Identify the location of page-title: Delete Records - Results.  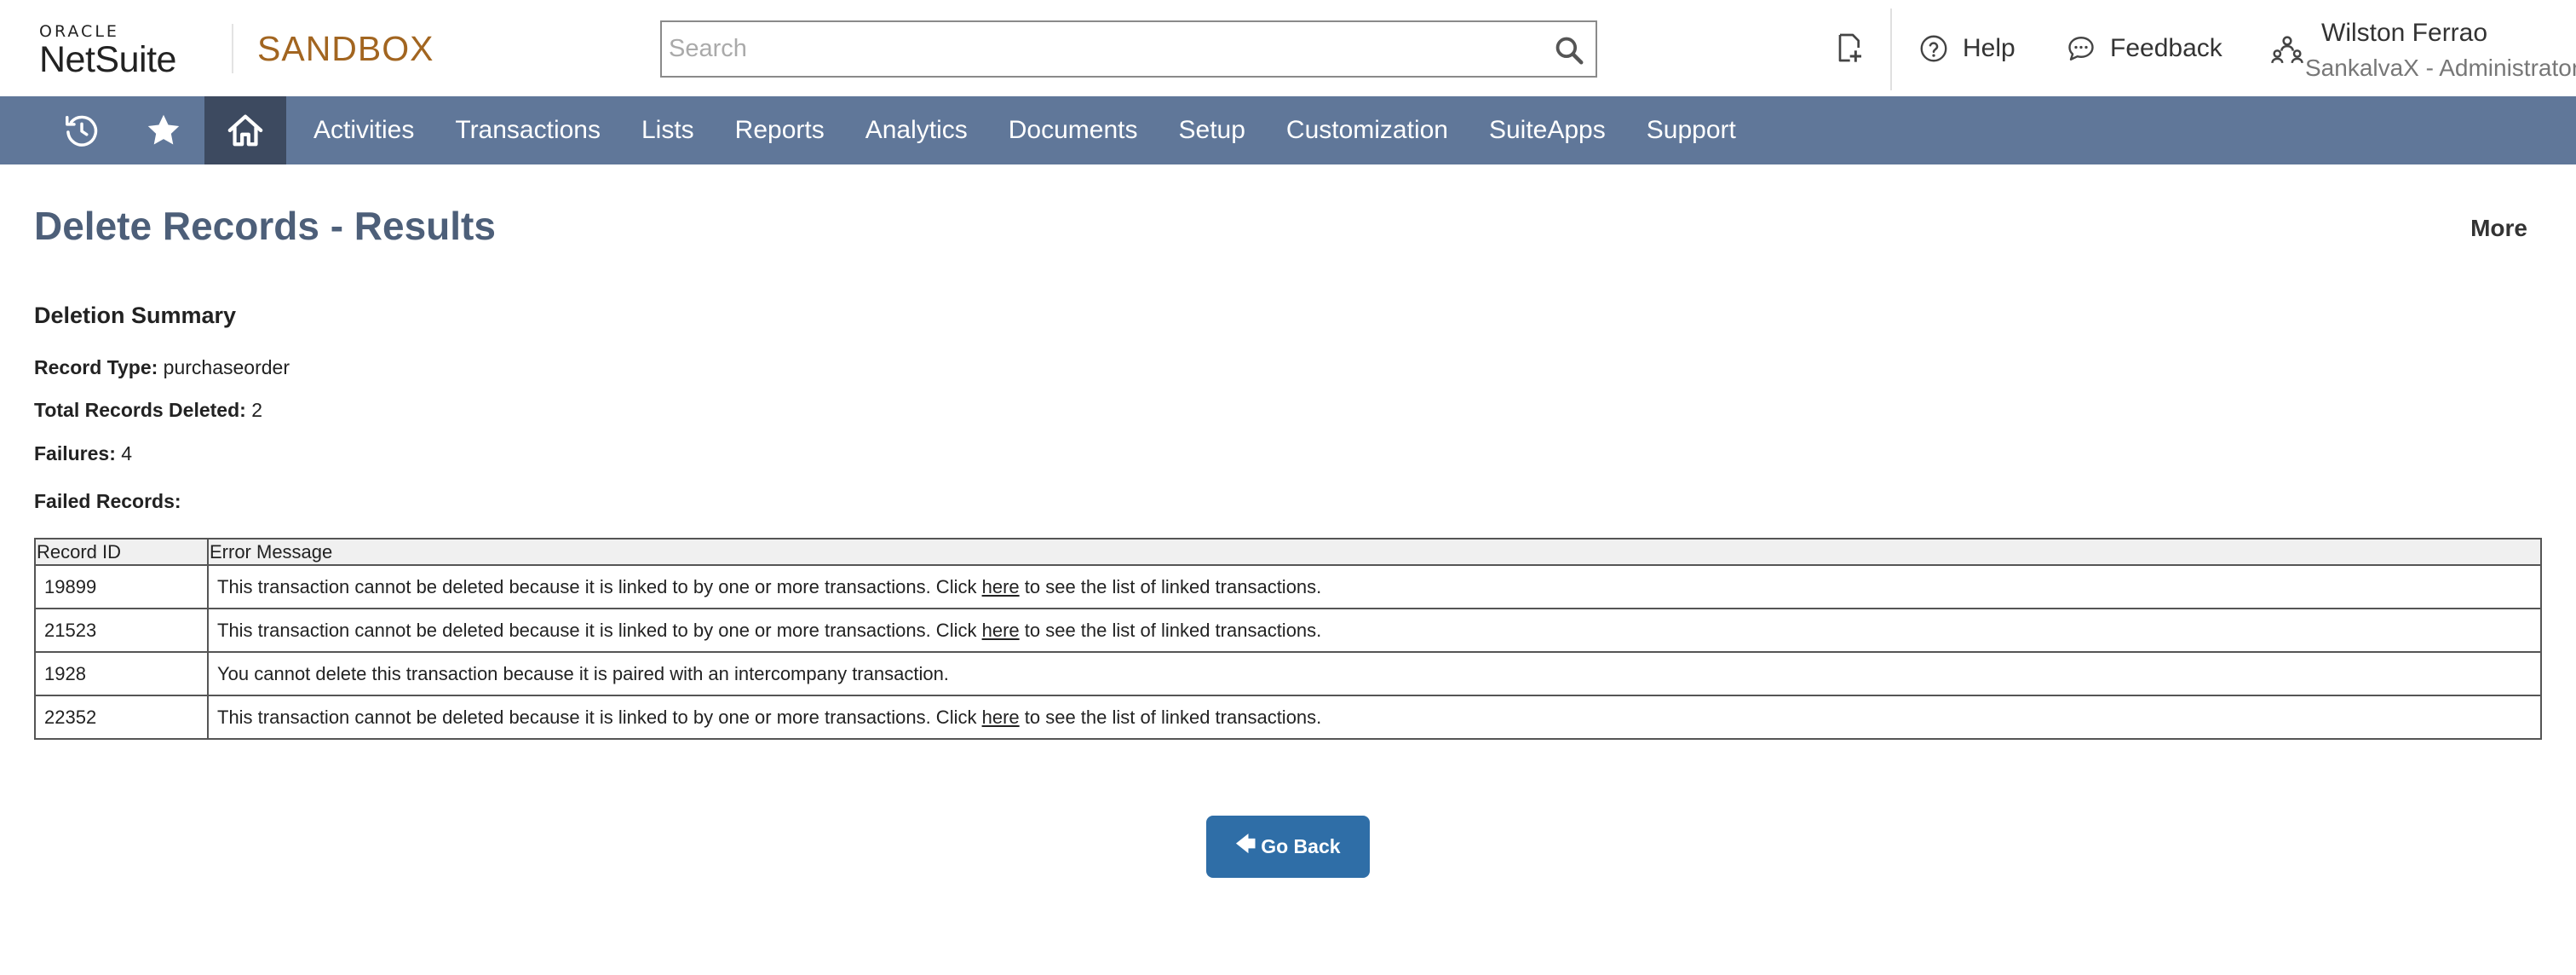
(265, 226).